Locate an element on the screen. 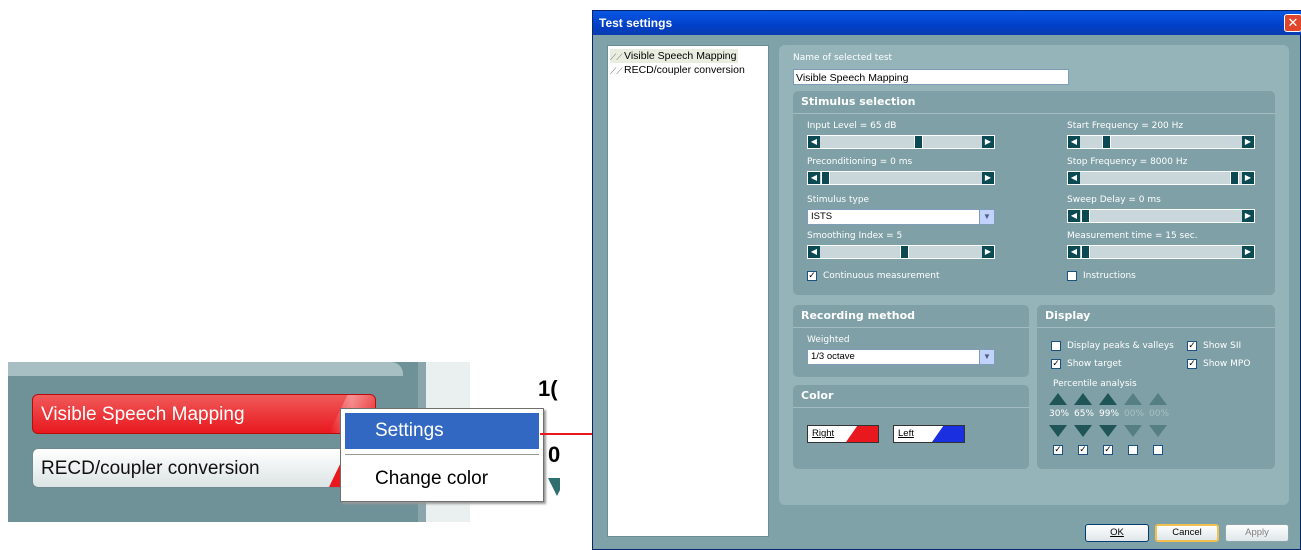 This screenshot has width=1301, height=550. smoothing-index-slider: ◀ ▶ is located at coordinates (901, 252).